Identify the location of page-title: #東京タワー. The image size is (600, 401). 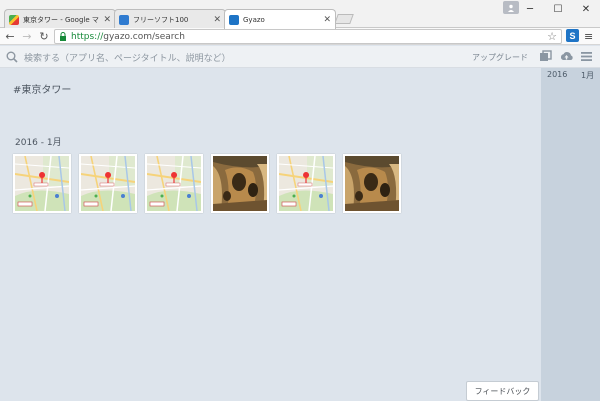
(42, 90).